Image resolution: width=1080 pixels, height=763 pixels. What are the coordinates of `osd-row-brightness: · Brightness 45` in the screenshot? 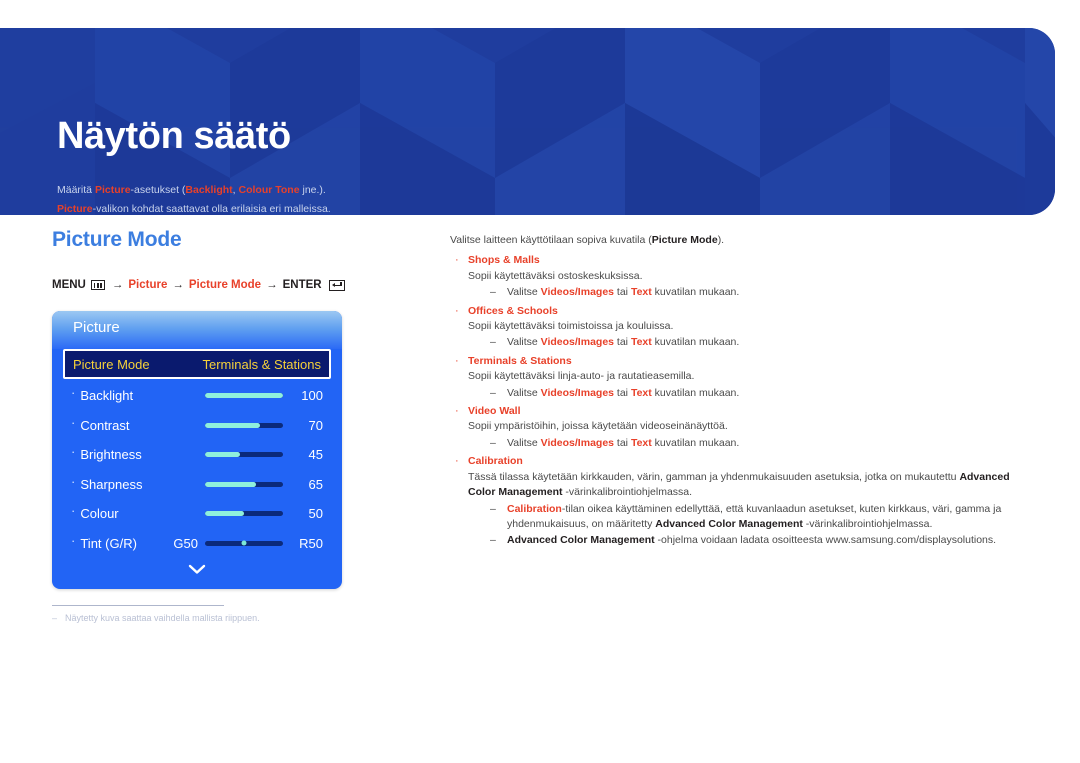 It's located at (197, 455).